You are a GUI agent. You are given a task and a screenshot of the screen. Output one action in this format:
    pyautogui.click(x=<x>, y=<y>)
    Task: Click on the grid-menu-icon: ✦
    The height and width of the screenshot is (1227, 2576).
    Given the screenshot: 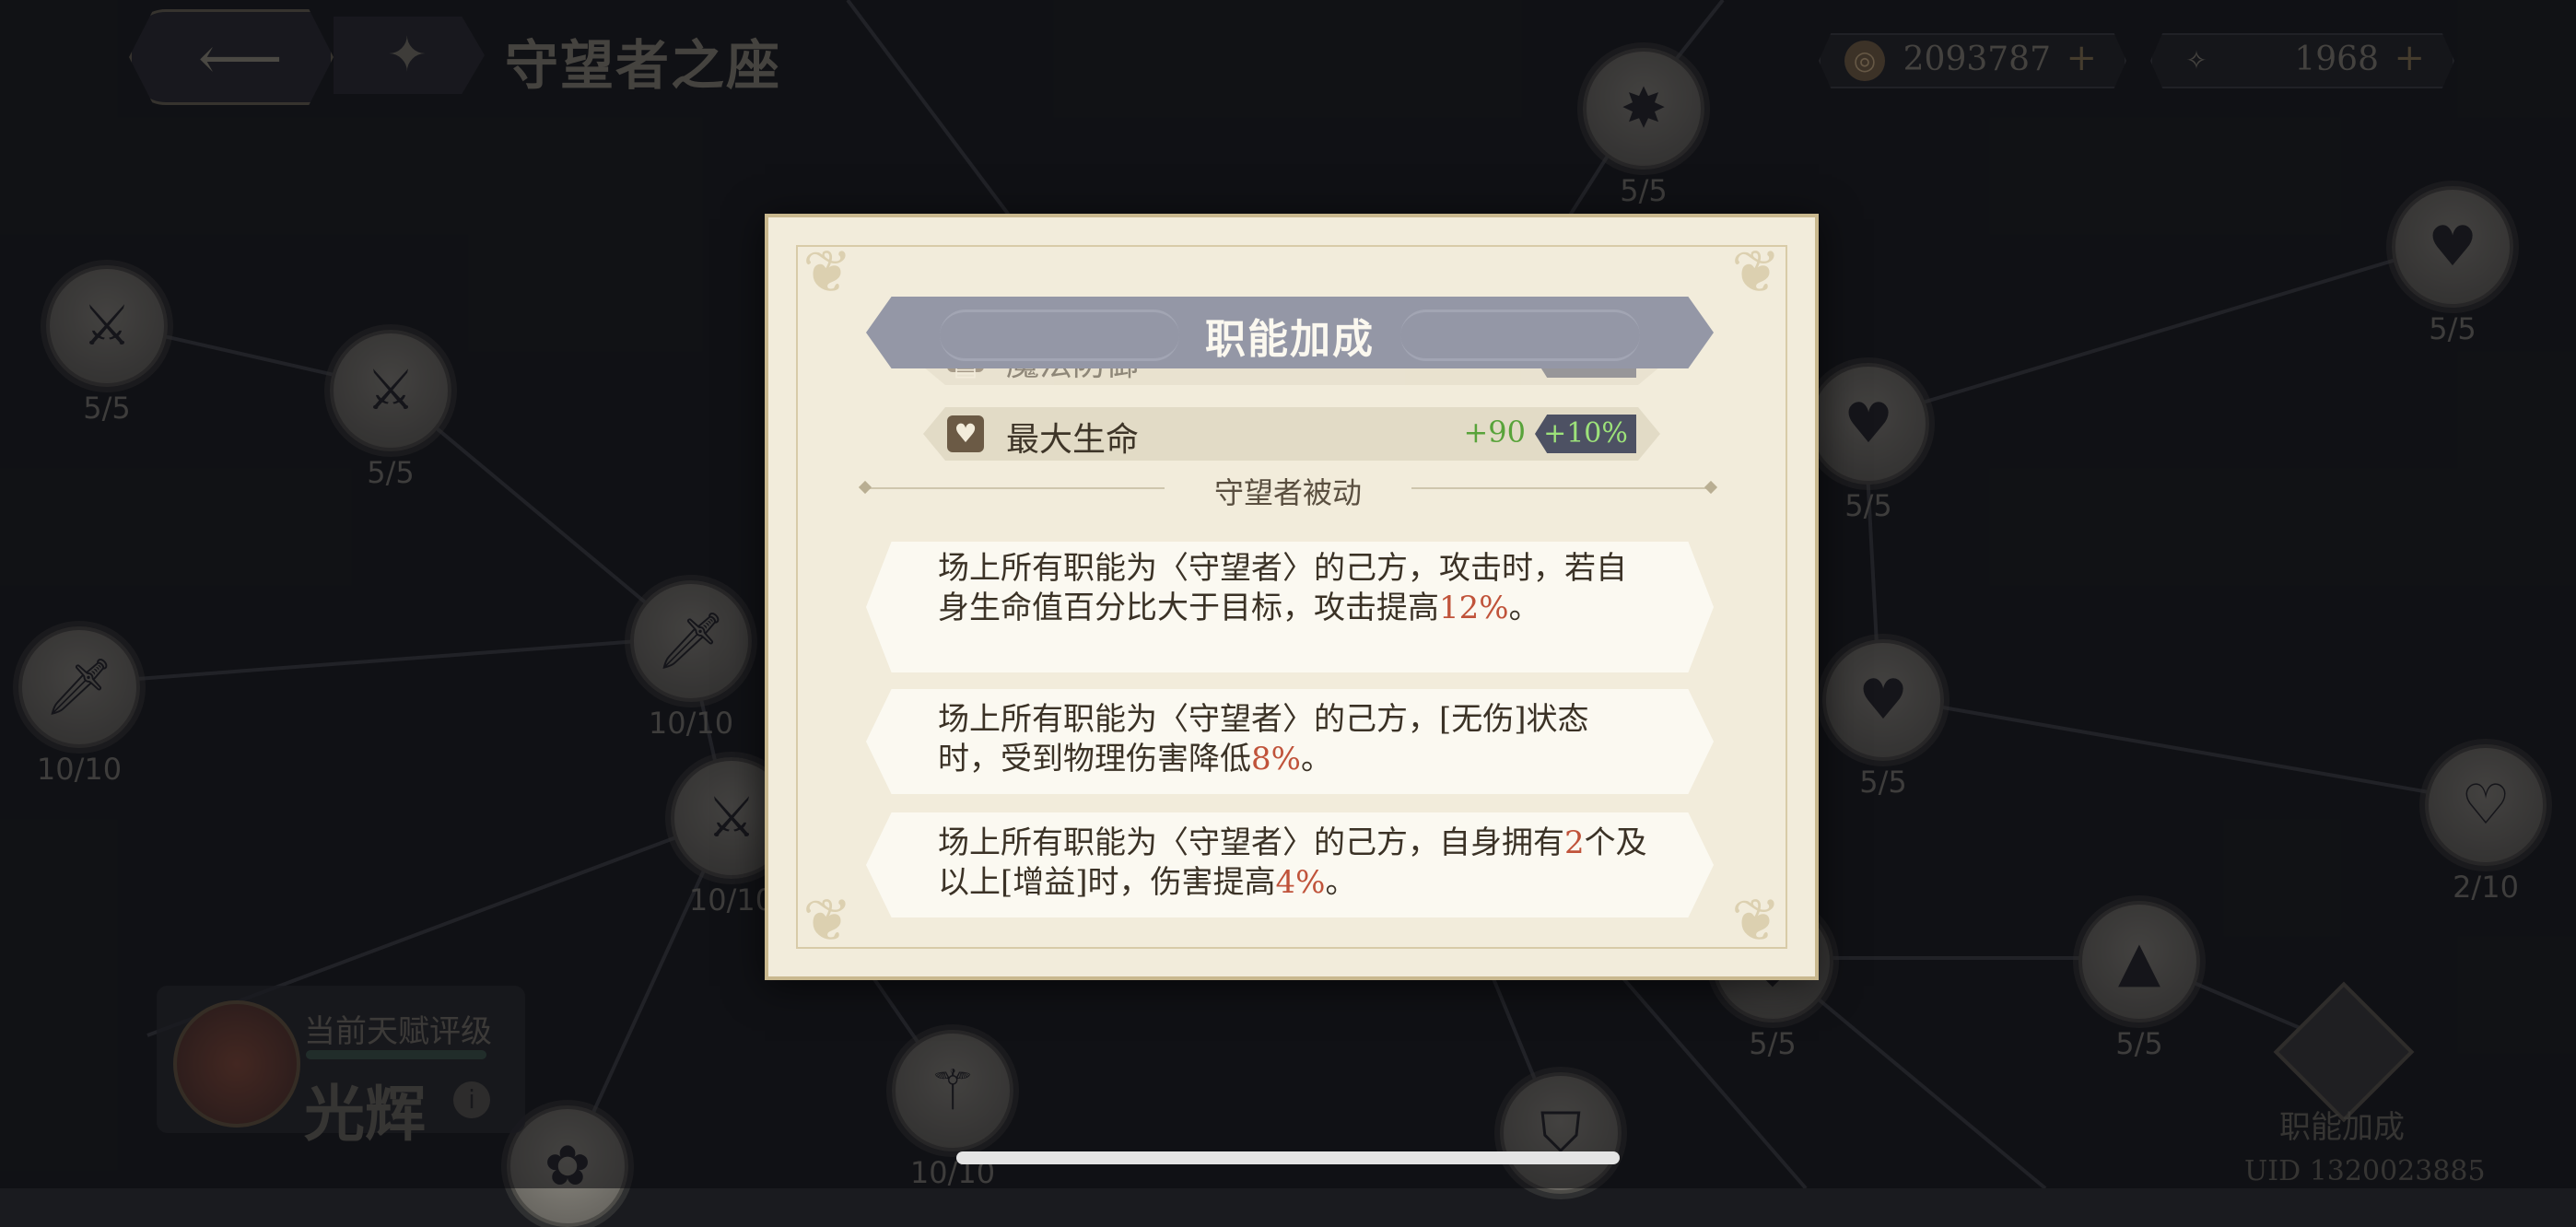 What is the action you would take?
    pyautogui.click(x=407, y=55)
    